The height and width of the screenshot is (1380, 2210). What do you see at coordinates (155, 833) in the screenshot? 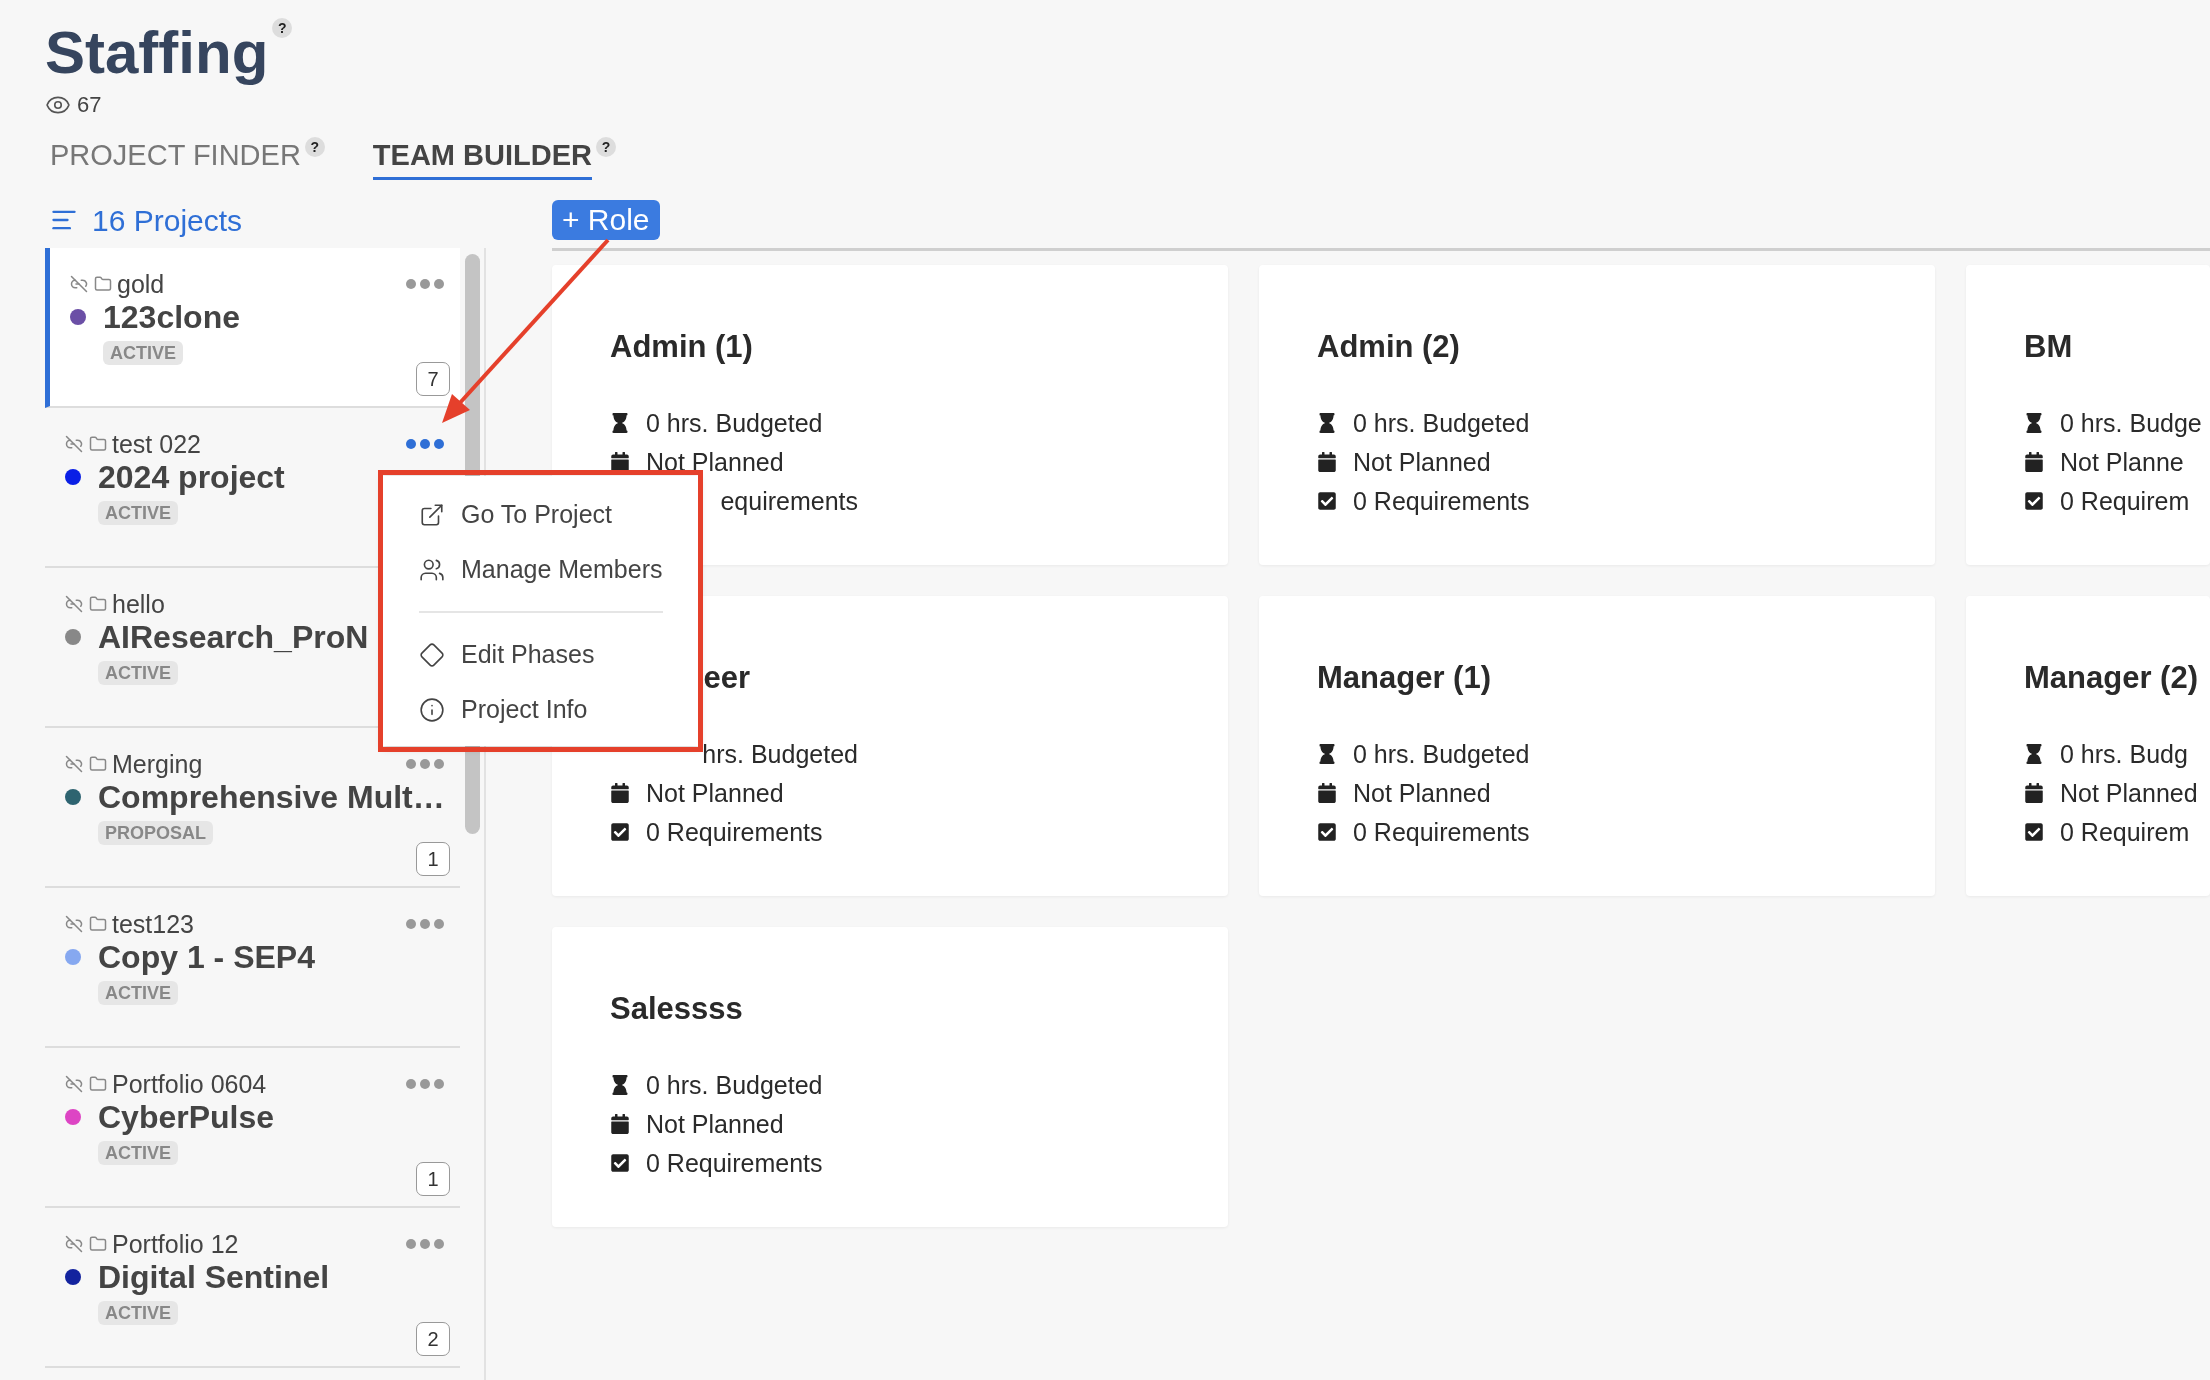
I see `status-tag: PROPOSAL` at bounding box center [155, 833].